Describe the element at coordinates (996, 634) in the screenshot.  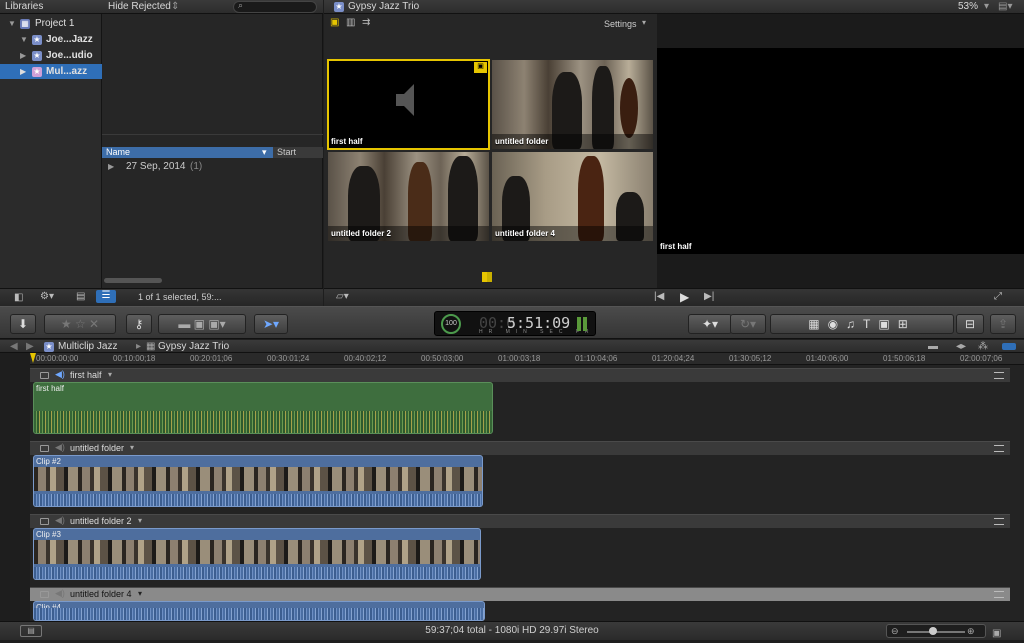
I see `clip-appearance-icon: ▣` at that location.